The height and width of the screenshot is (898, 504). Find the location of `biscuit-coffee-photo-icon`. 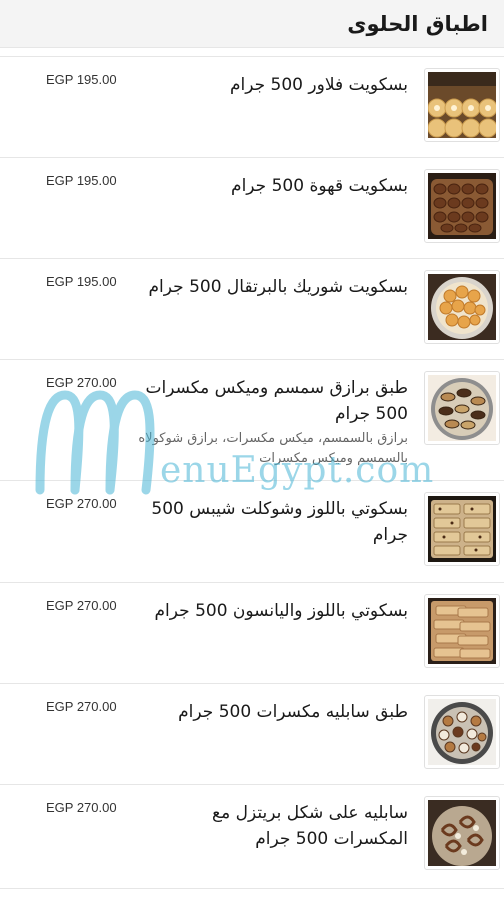

biscuit-coffee-photo-icon is located at coordinates (462, 206).